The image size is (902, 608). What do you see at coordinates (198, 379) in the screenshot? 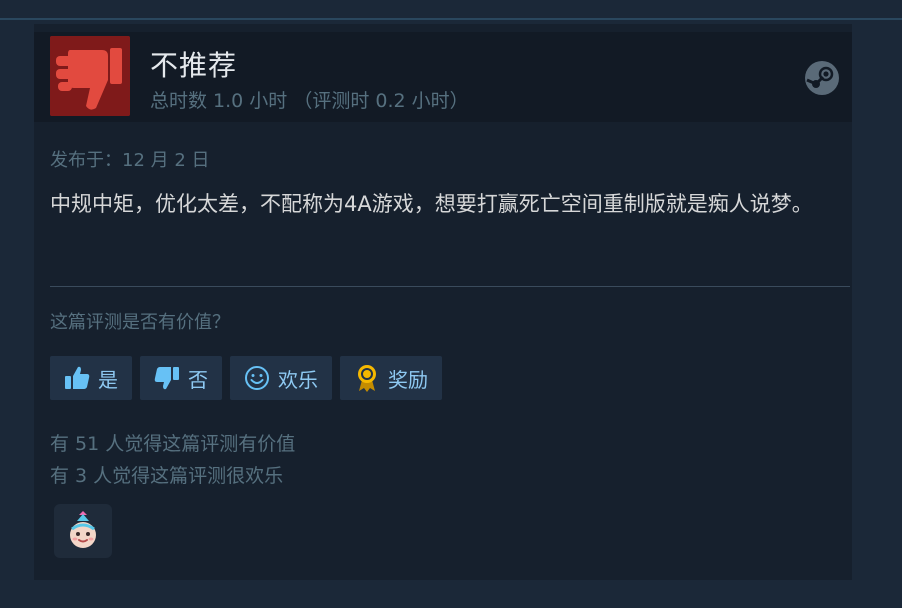
I see `vote-no-label: 否` at bounding box center [198, 379].